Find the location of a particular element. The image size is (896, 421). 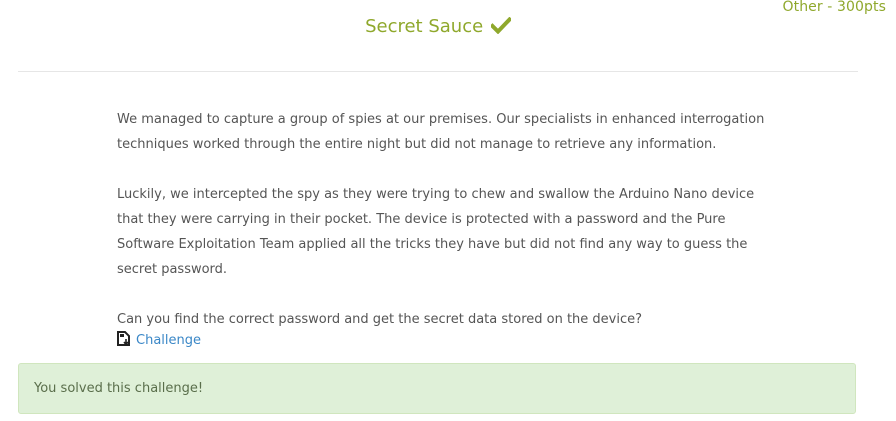

challenge-header: Secret Sauce is located at coordinates (438, 27).